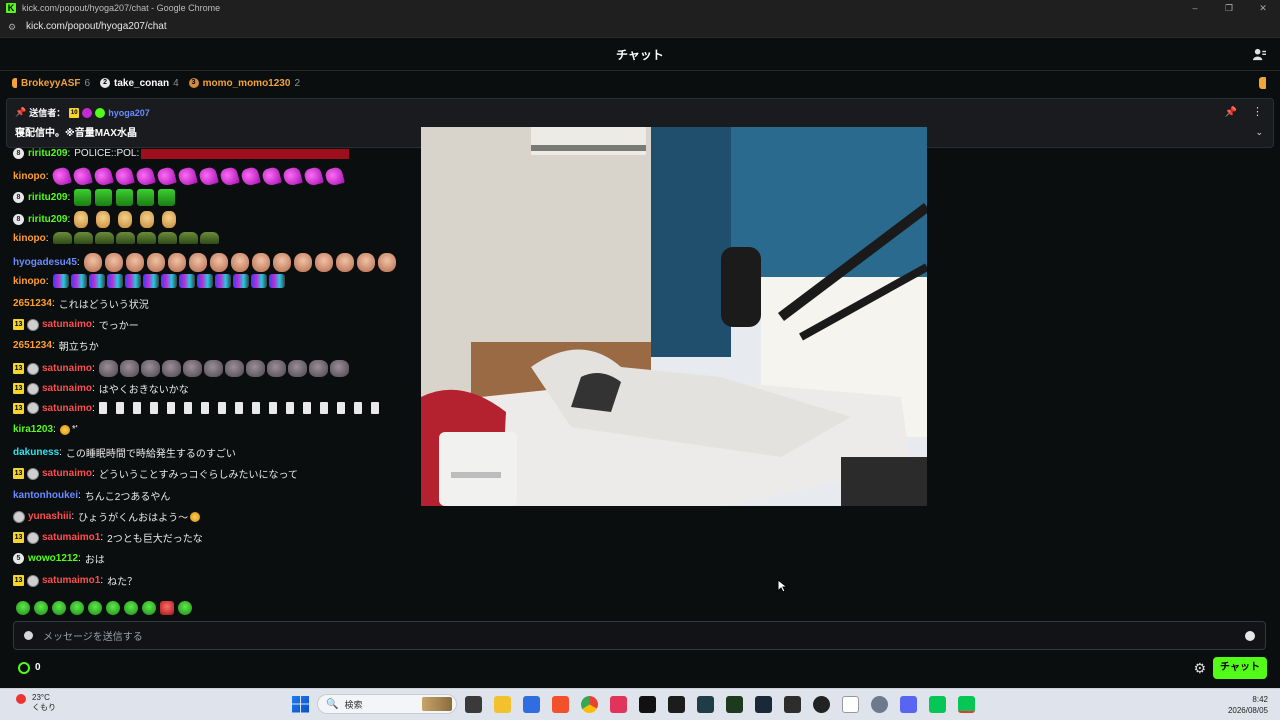 Image resolution: width=1280 pixels, height=720 pixels. What do you see at coordinates (108, 537) in the screenshot?
I see `chat-message: 13 satumaimo1:2つとも巨大だったな` at bounding box center [108, 537].